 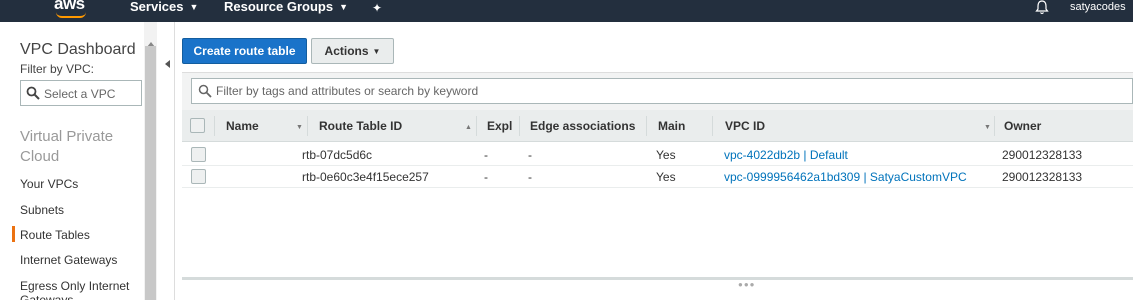 What do you see at coordinates (360, 126) in the screenshot?
I see `column-header-route-table-id: Route Table ID` at bounding box center [360, 126].